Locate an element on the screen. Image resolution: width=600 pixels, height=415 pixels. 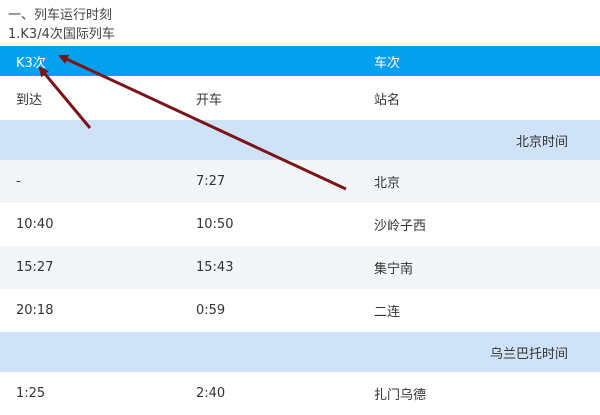
arrive-time: 20:18 is located at coordinates (35, 310).